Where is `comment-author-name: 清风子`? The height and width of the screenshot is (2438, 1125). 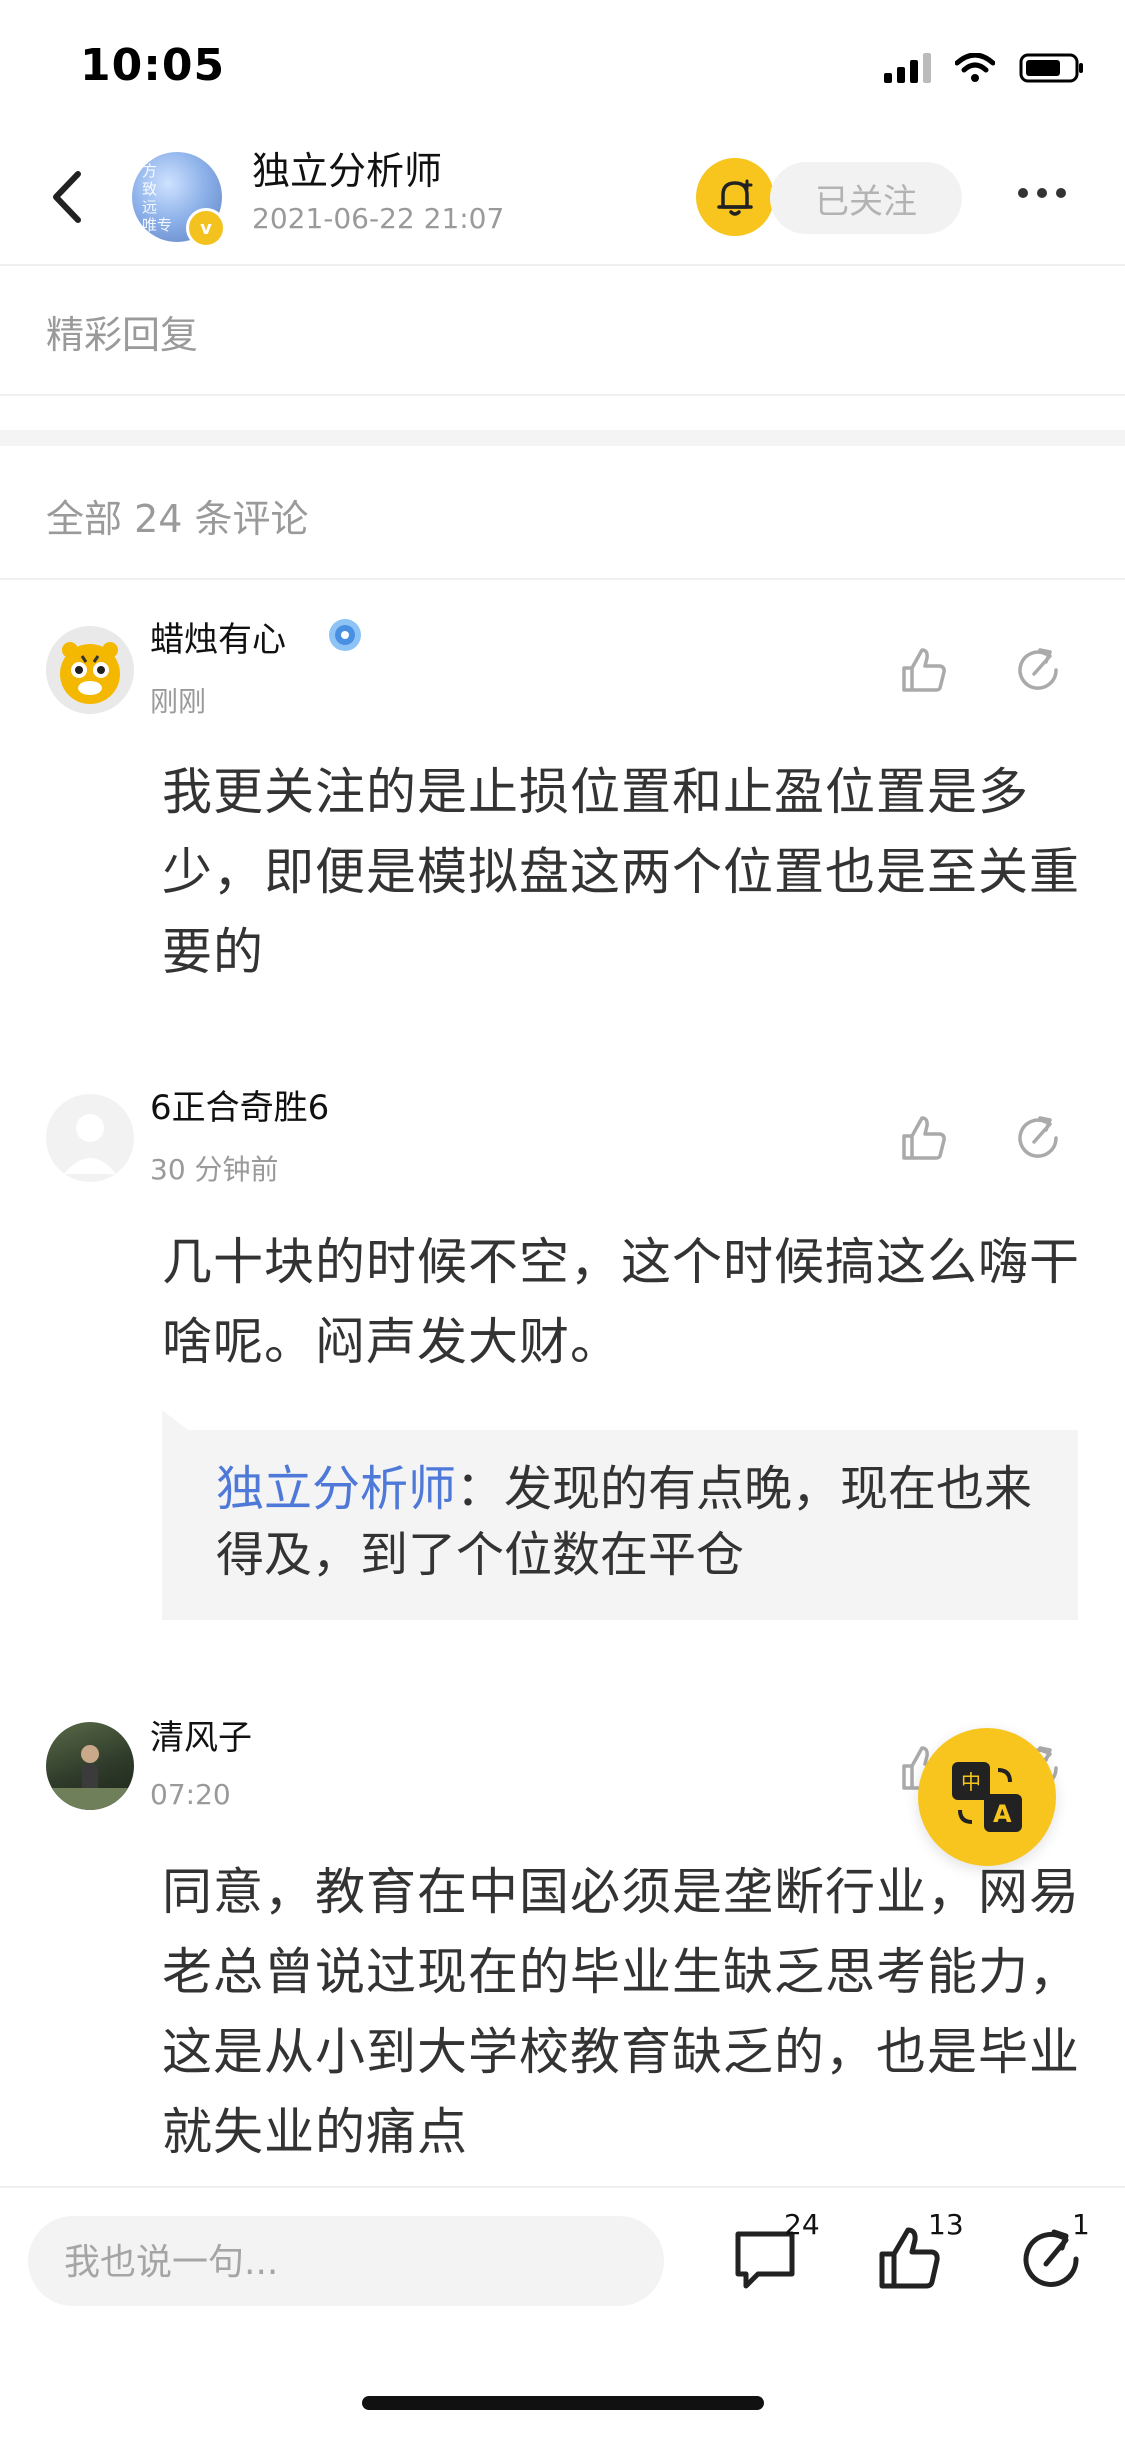 comment-author-name: 清风子 is located at coordinates (201, 1734).